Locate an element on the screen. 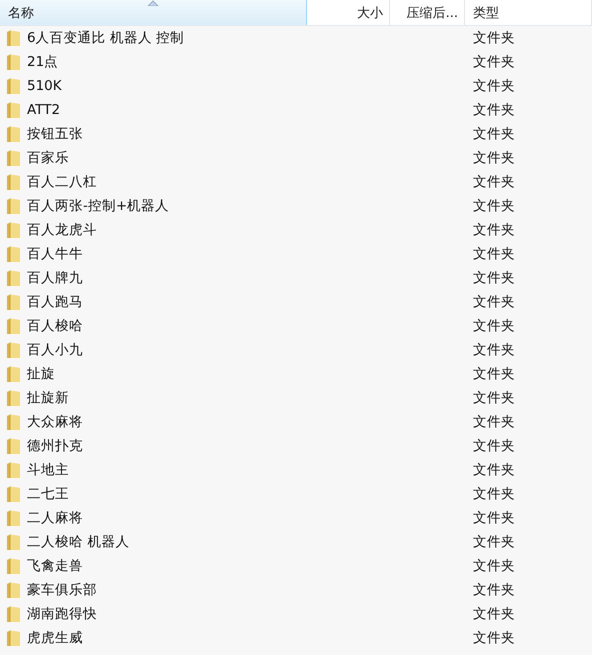  file-name: 虎虎生威 is located at coordinates (55, 638).